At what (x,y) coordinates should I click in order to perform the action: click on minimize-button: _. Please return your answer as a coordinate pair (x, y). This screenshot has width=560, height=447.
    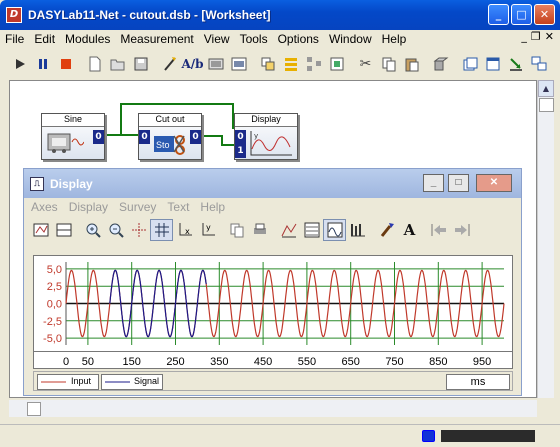
    Looking at the image, I should click on (498, 14).